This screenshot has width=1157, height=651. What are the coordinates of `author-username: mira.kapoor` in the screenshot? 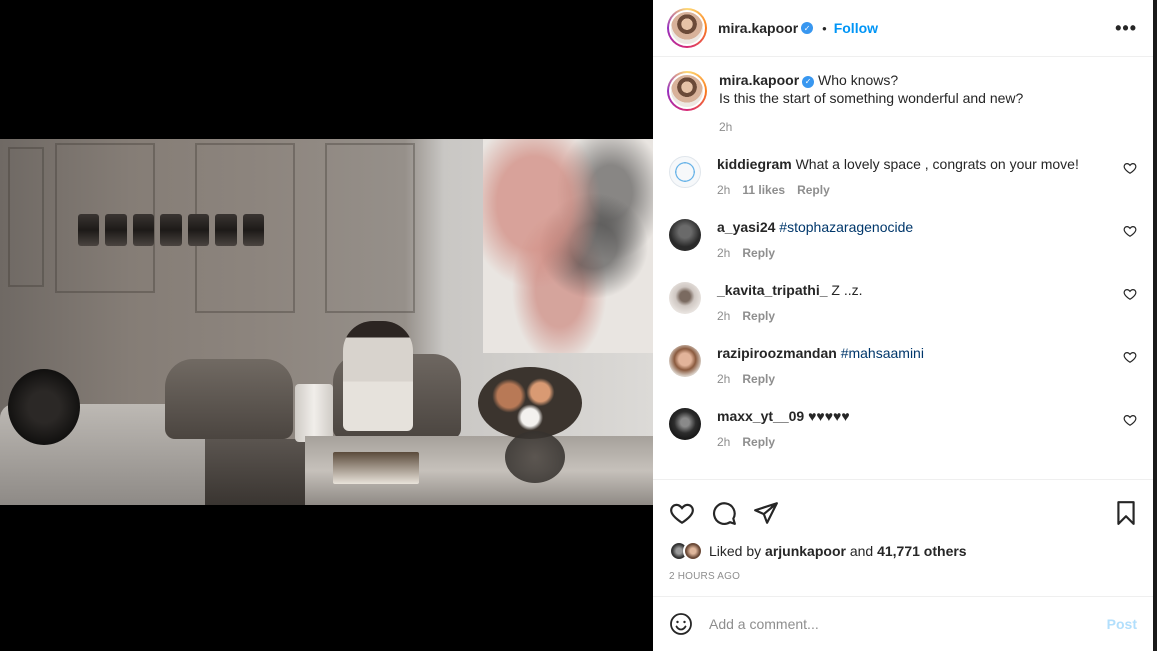 It's located at (758, 28).